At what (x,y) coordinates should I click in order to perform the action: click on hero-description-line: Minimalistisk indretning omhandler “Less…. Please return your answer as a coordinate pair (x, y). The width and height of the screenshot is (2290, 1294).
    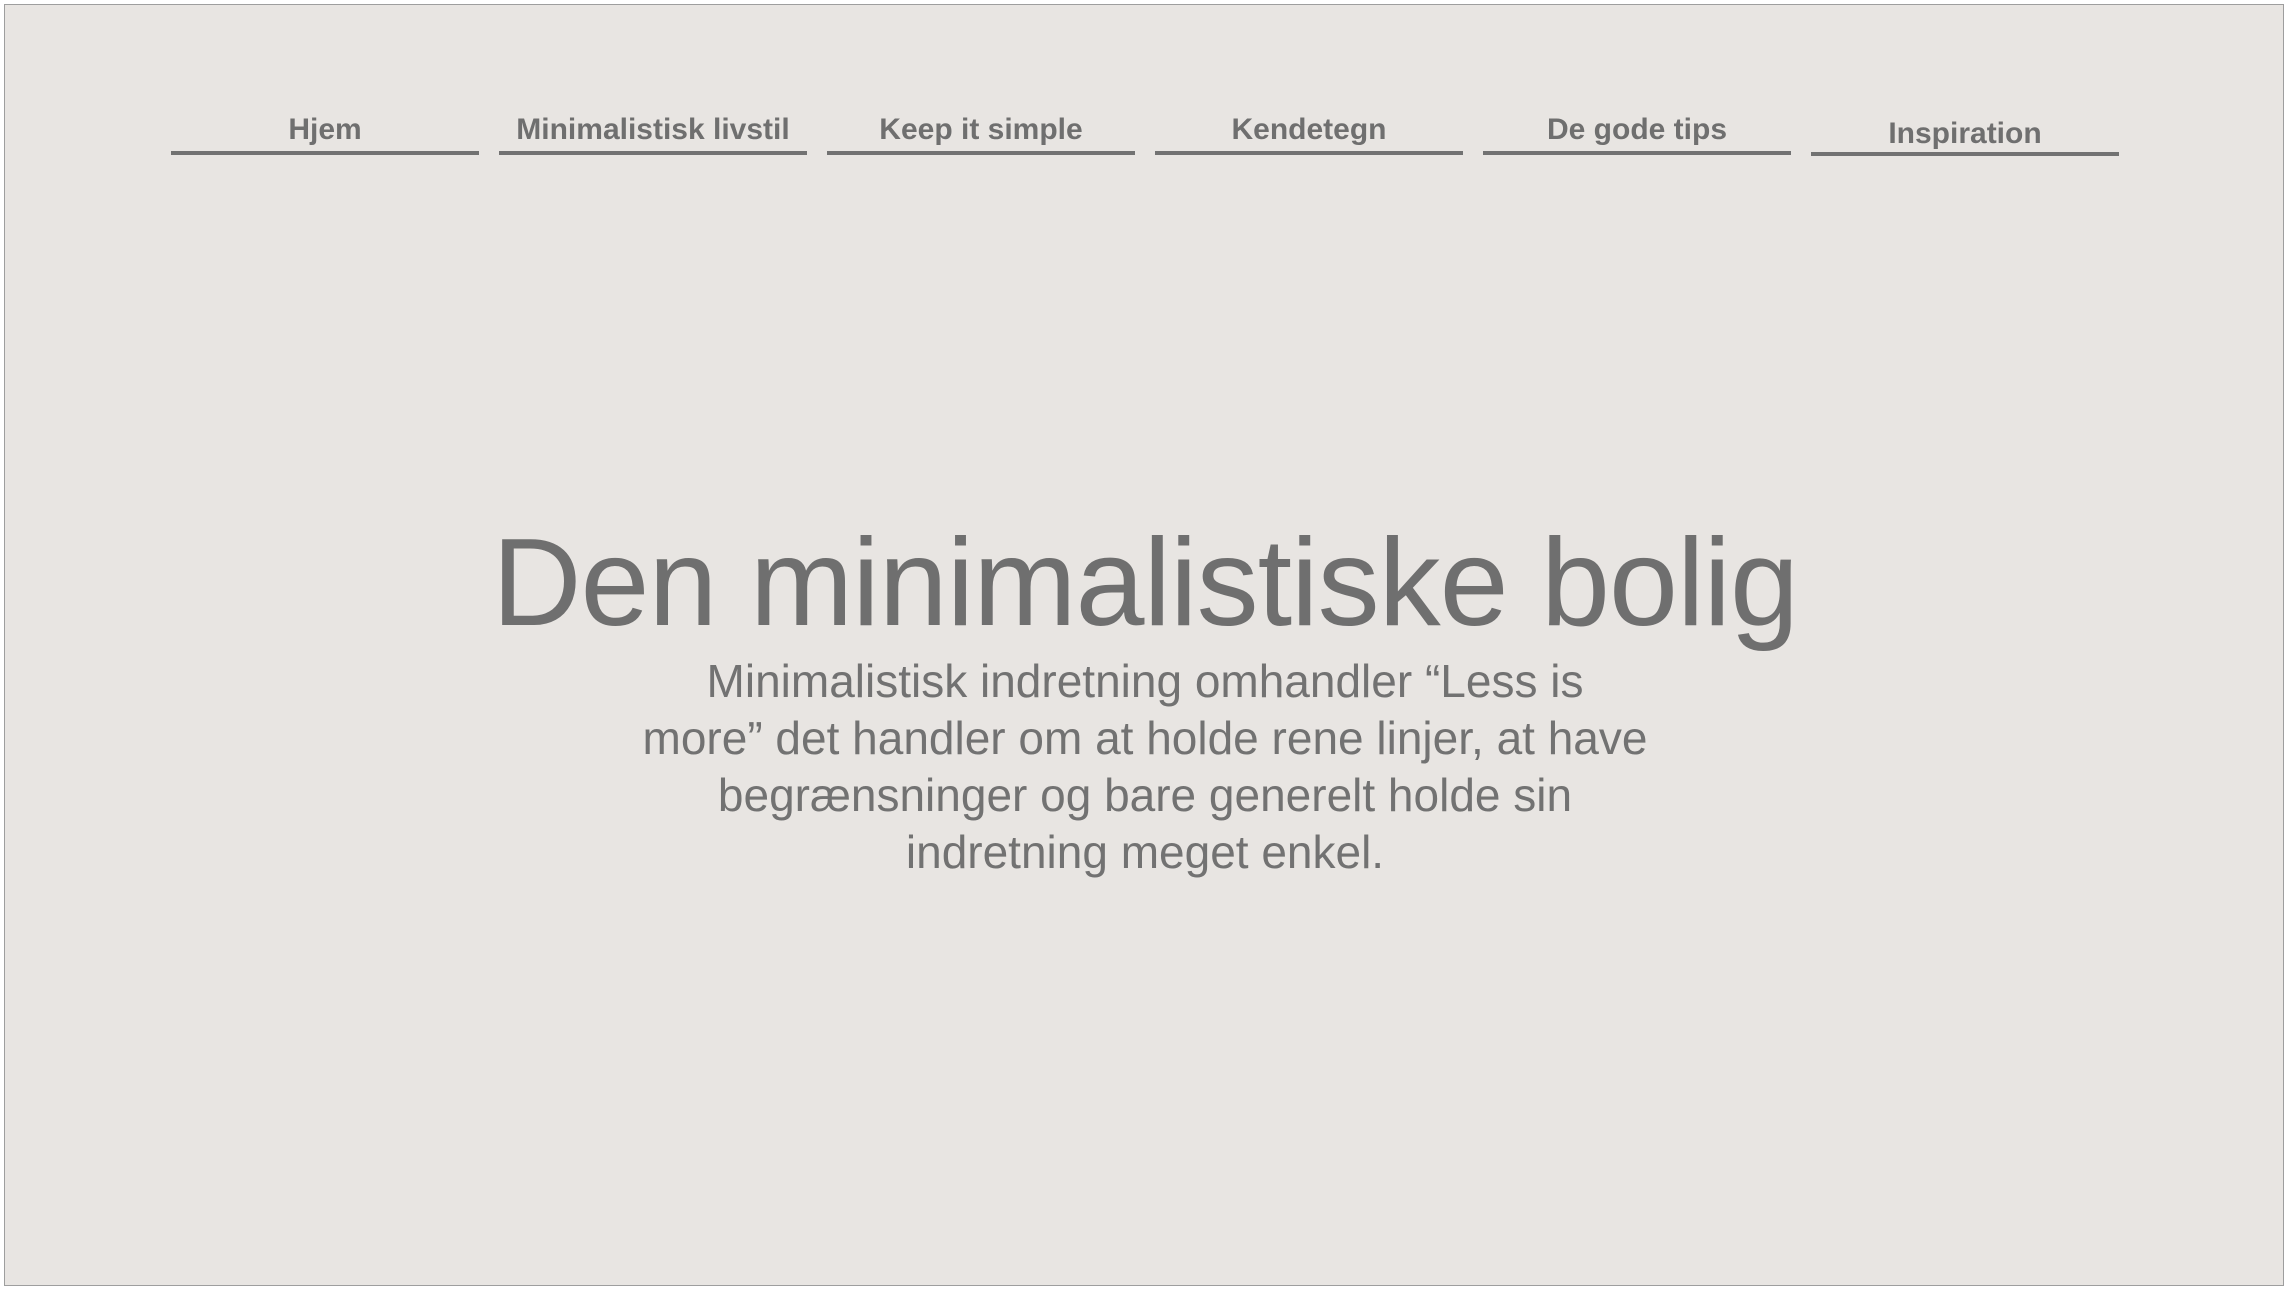
    Looking at the image, I should click on (1145, 681).